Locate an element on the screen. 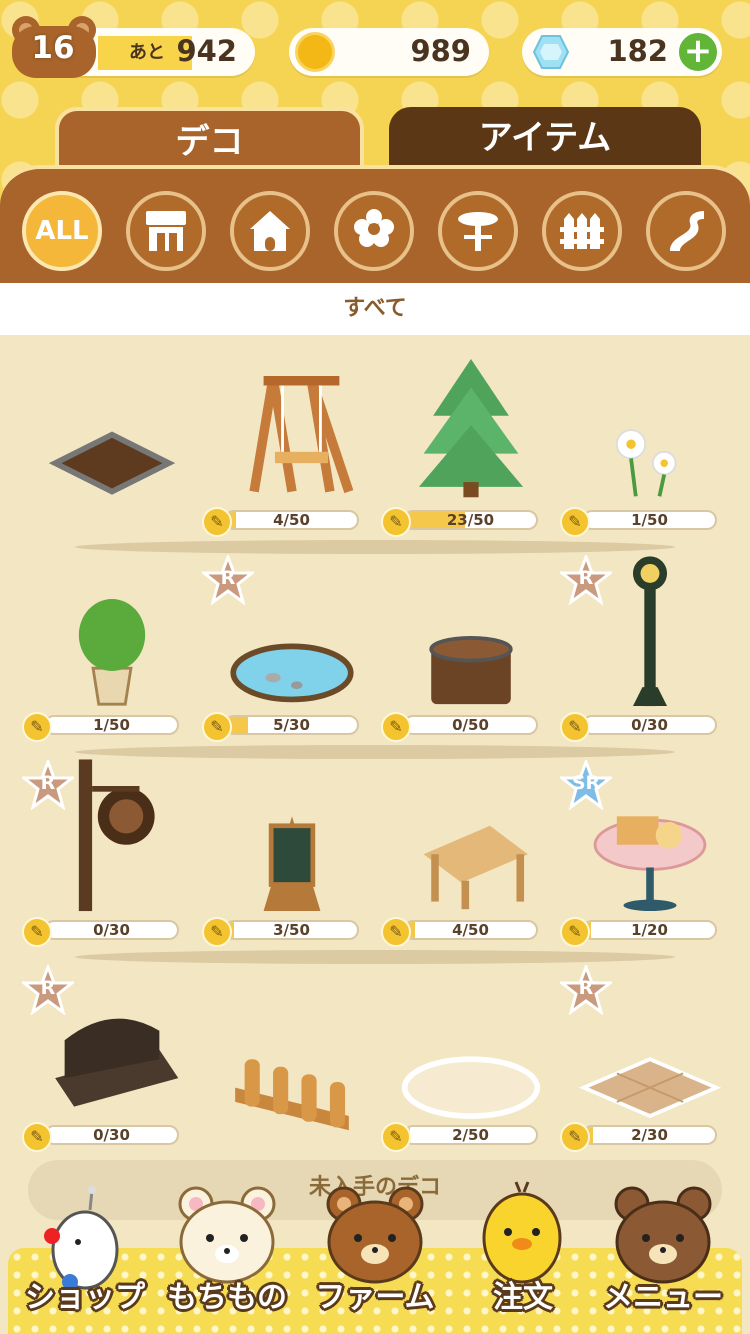 Image resolution: width=750 pixels, height=1334 pixels. cream-rug-image is located at coordinates (471, 1087).